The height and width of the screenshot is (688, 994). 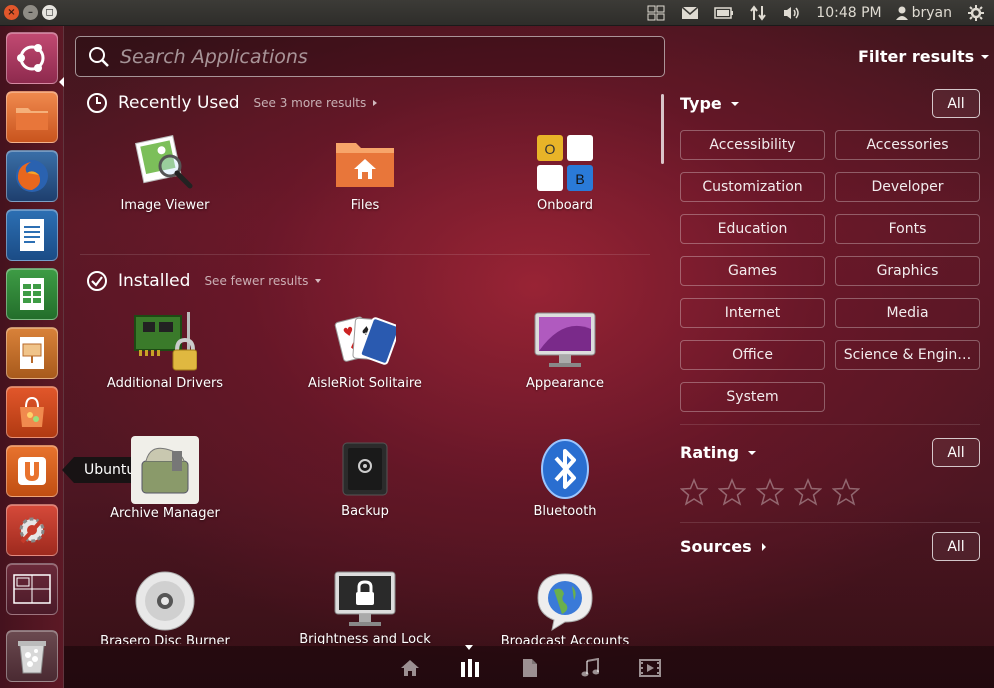 I want to click on app-broadcast-accounts: Broadcast Accounts, so click(x=565, y=607).